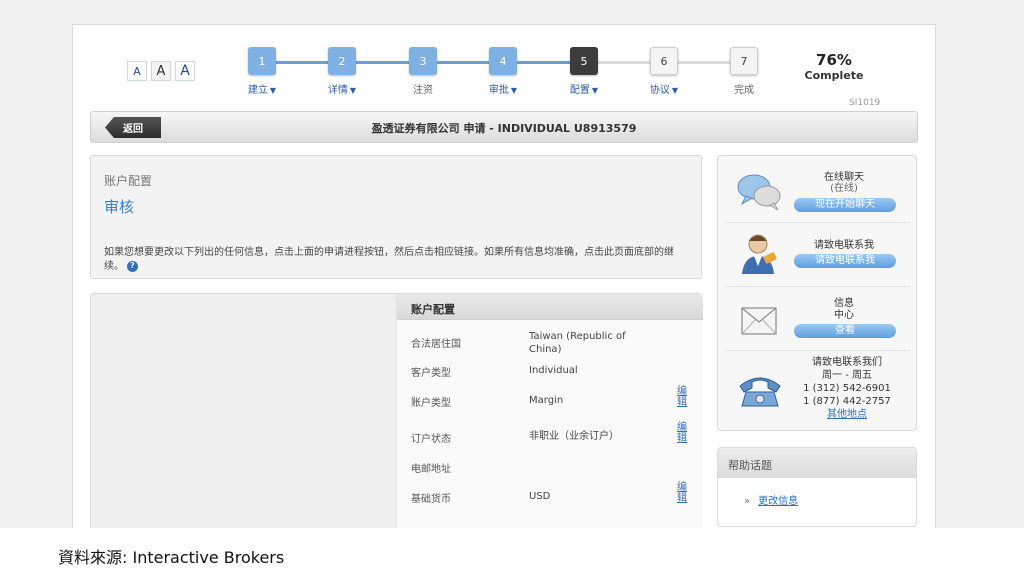 The width and height of the screenshot is (1024, 576). Describe the element at coordinates (817, 487) in the screenshot. I see `help-topics-panel: 帮助话题 » 更改信息` at that location.